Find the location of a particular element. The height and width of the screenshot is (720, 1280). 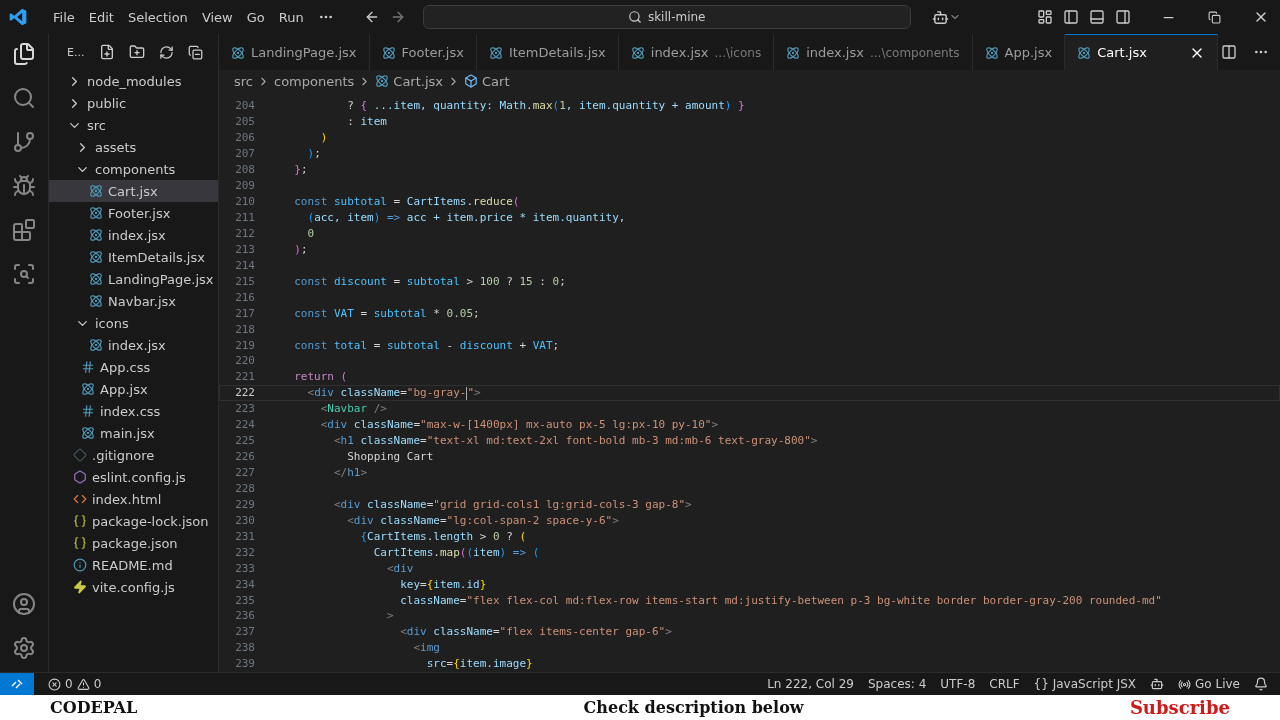

code-line: className="flex flex-col md:flex-row items-start md:justify-between p-3 bg-white border border-gray-200 rounded-md" is located at coordinates (780, 600).